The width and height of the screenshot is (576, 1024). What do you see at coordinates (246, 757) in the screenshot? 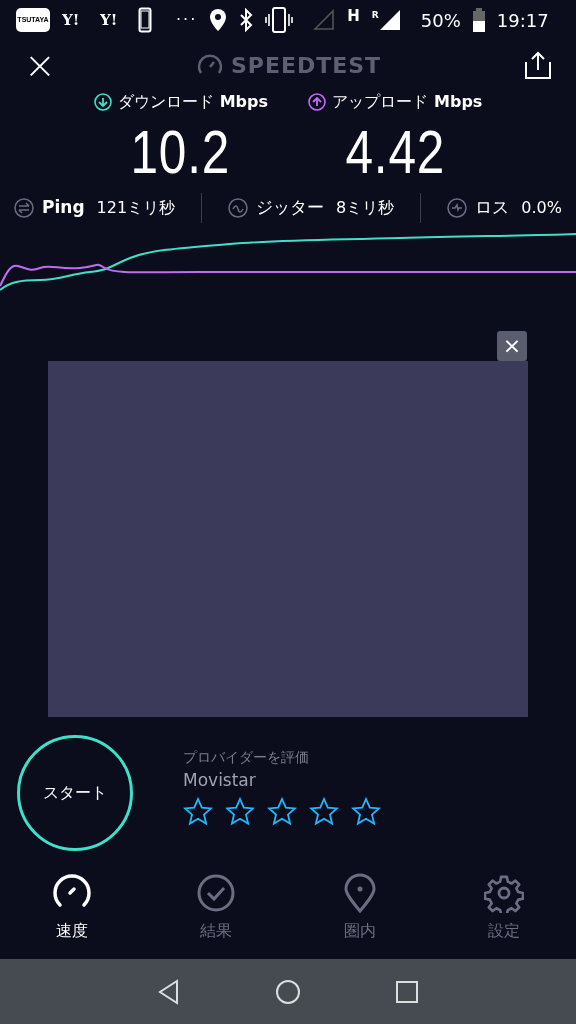
I see `rating-prompt: プロバイダーを評価` at bounding box center [246, 757].